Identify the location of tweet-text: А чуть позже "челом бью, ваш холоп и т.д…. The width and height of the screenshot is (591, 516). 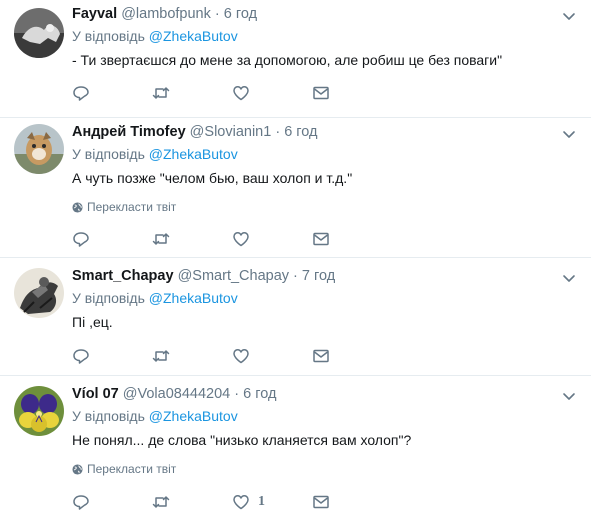
(212, 178).